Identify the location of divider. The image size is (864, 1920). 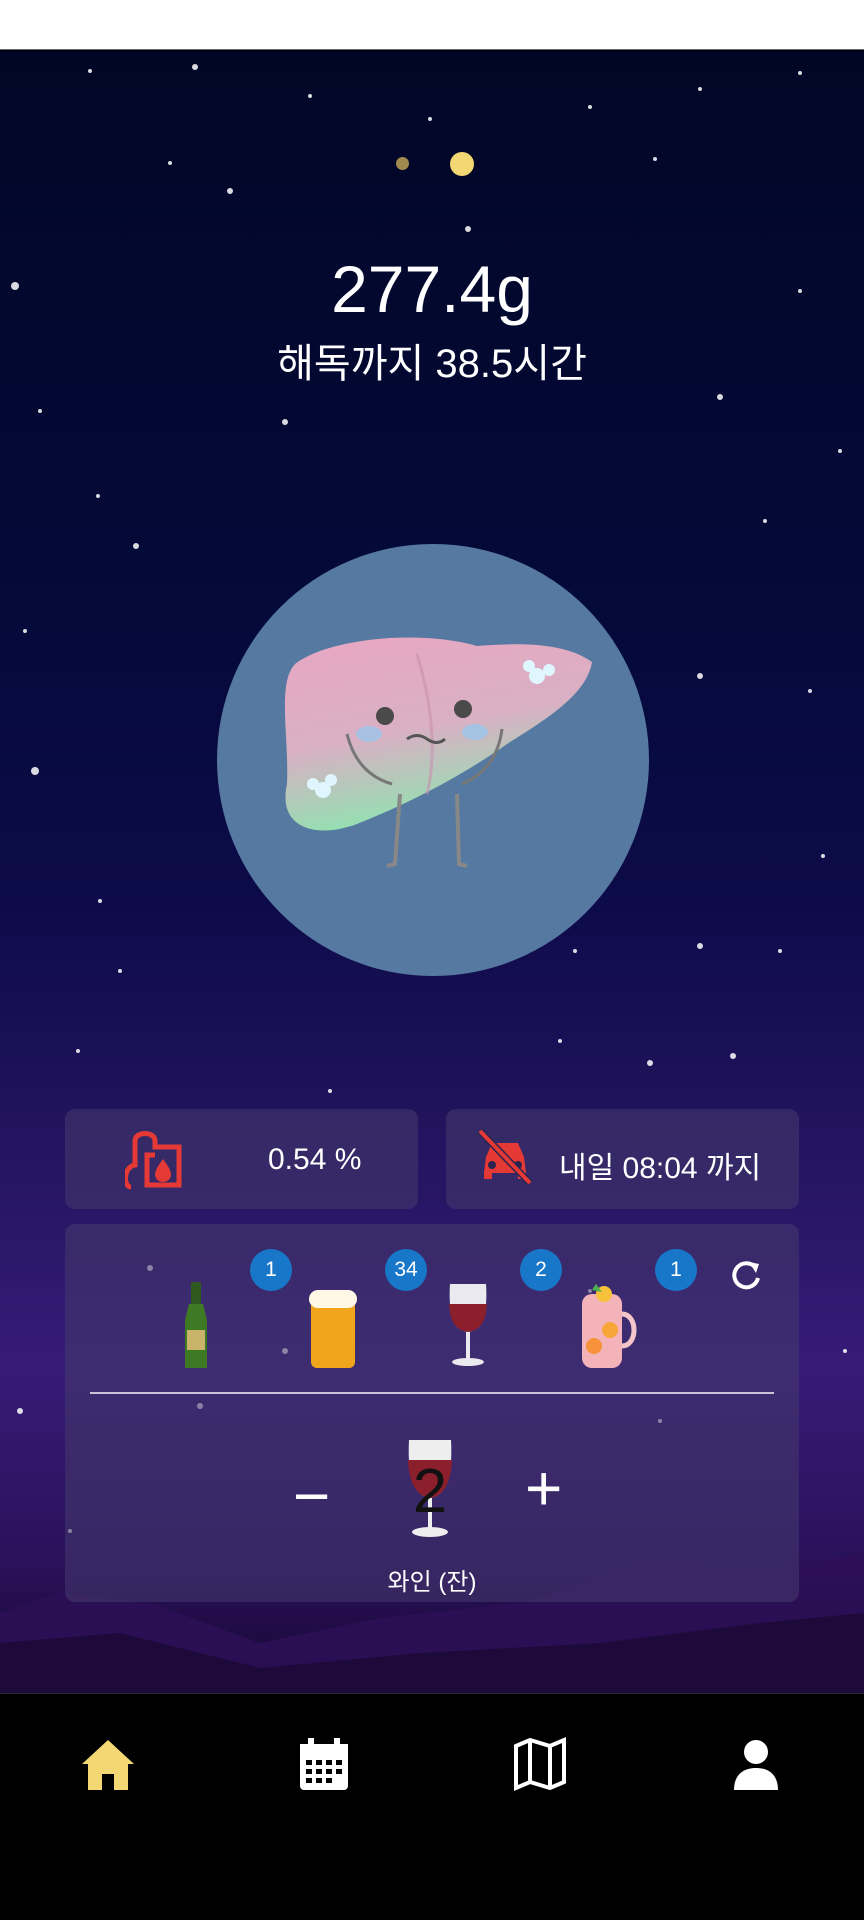
(432, 1393).